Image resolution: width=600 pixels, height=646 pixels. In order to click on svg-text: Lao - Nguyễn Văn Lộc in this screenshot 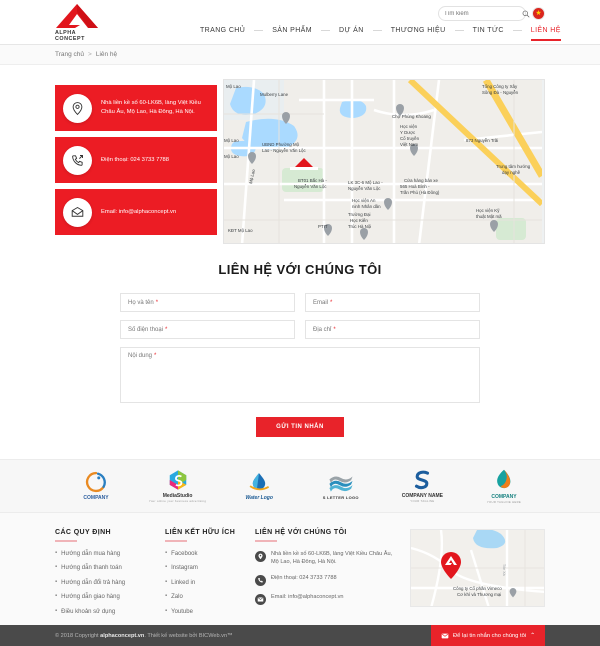, I will do `click(284, 150)`.